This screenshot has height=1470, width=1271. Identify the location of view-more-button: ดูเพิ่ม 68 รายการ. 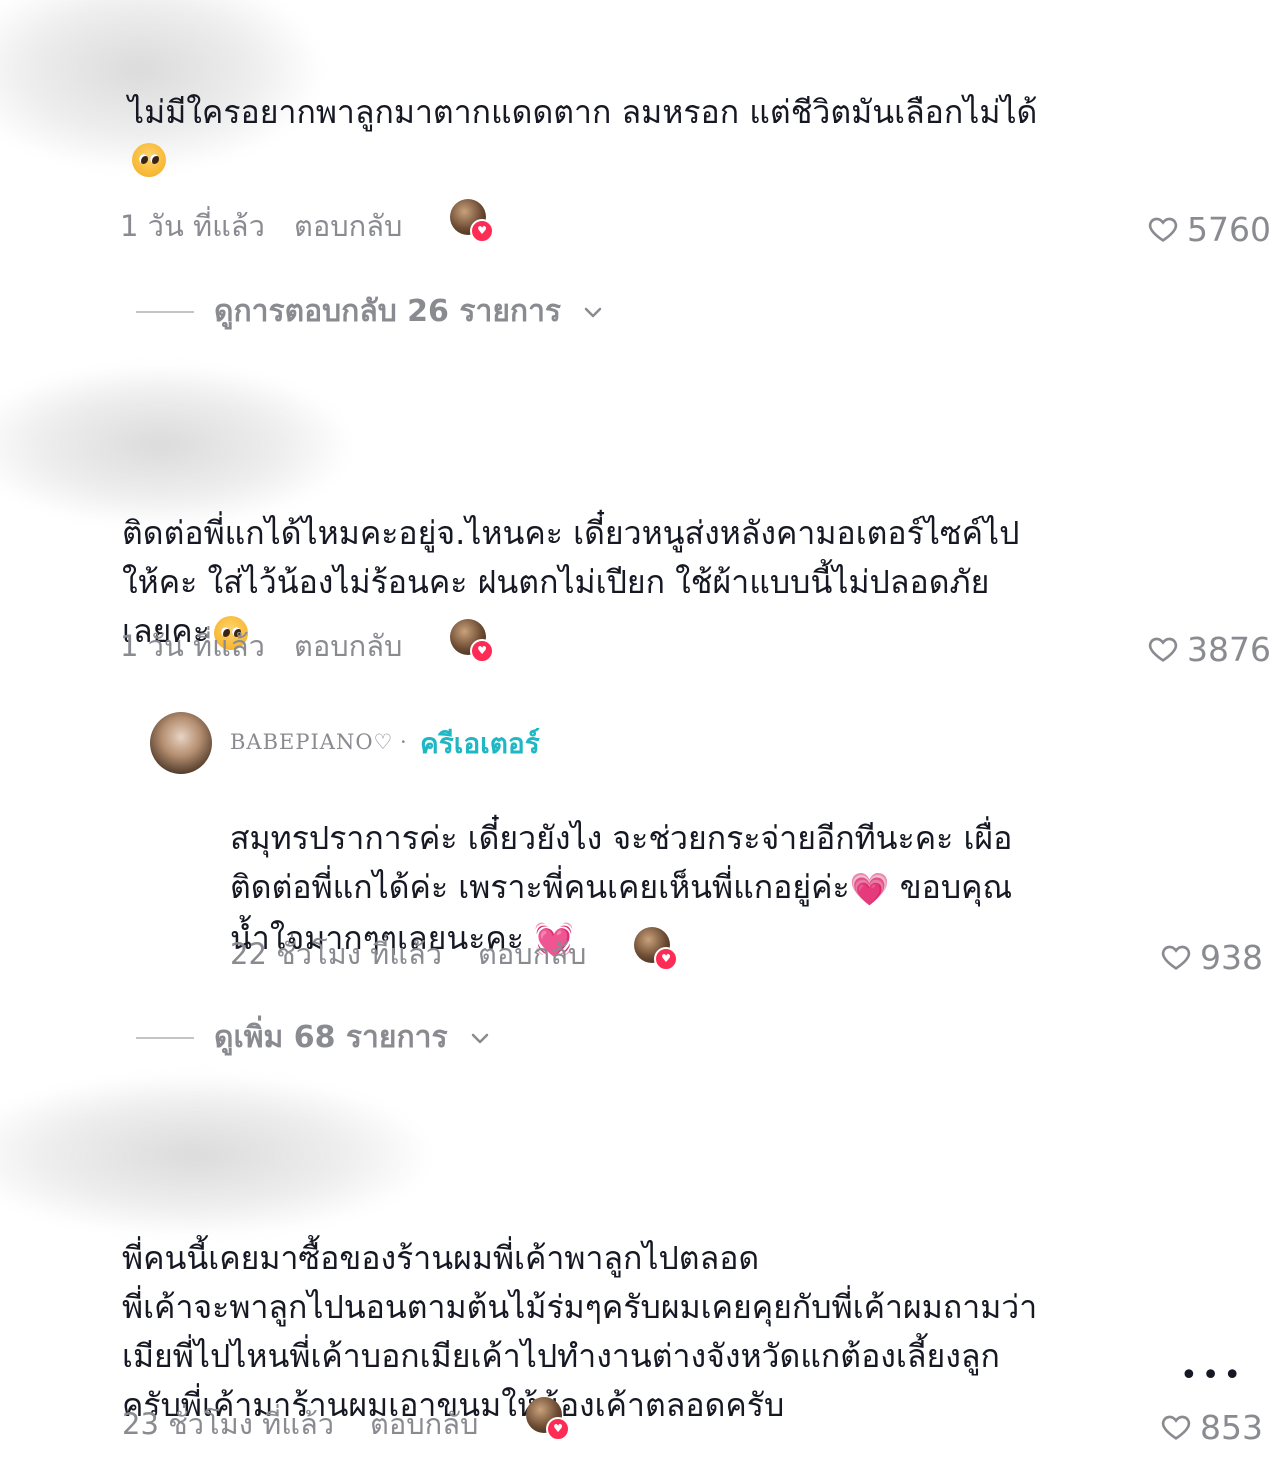
(314, 1037).